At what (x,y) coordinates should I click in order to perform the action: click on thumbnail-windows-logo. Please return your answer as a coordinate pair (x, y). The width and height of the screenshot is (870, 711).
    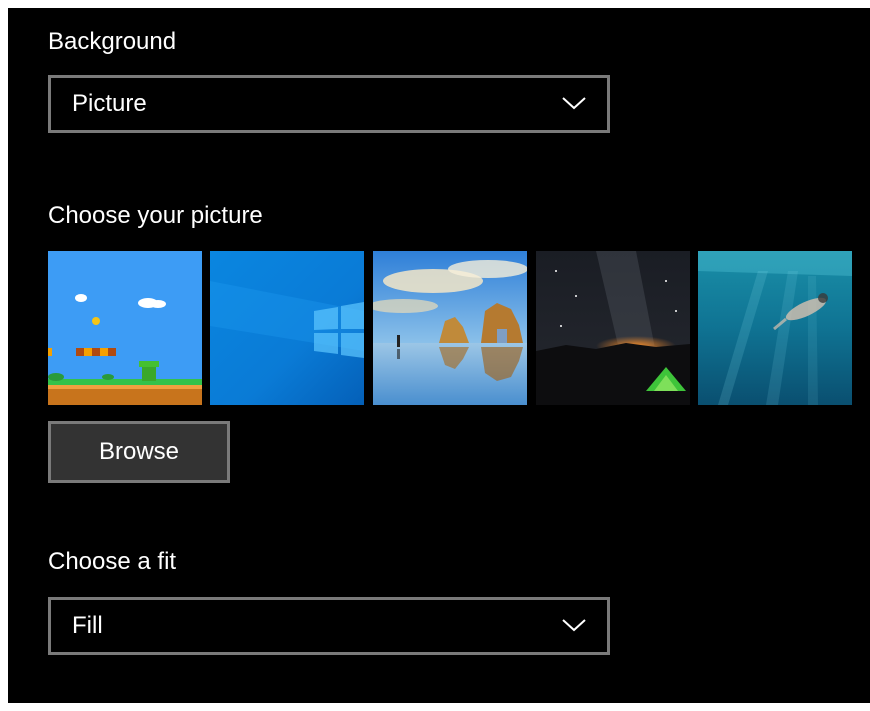
    Looking at the image, I should click on (287, 328).